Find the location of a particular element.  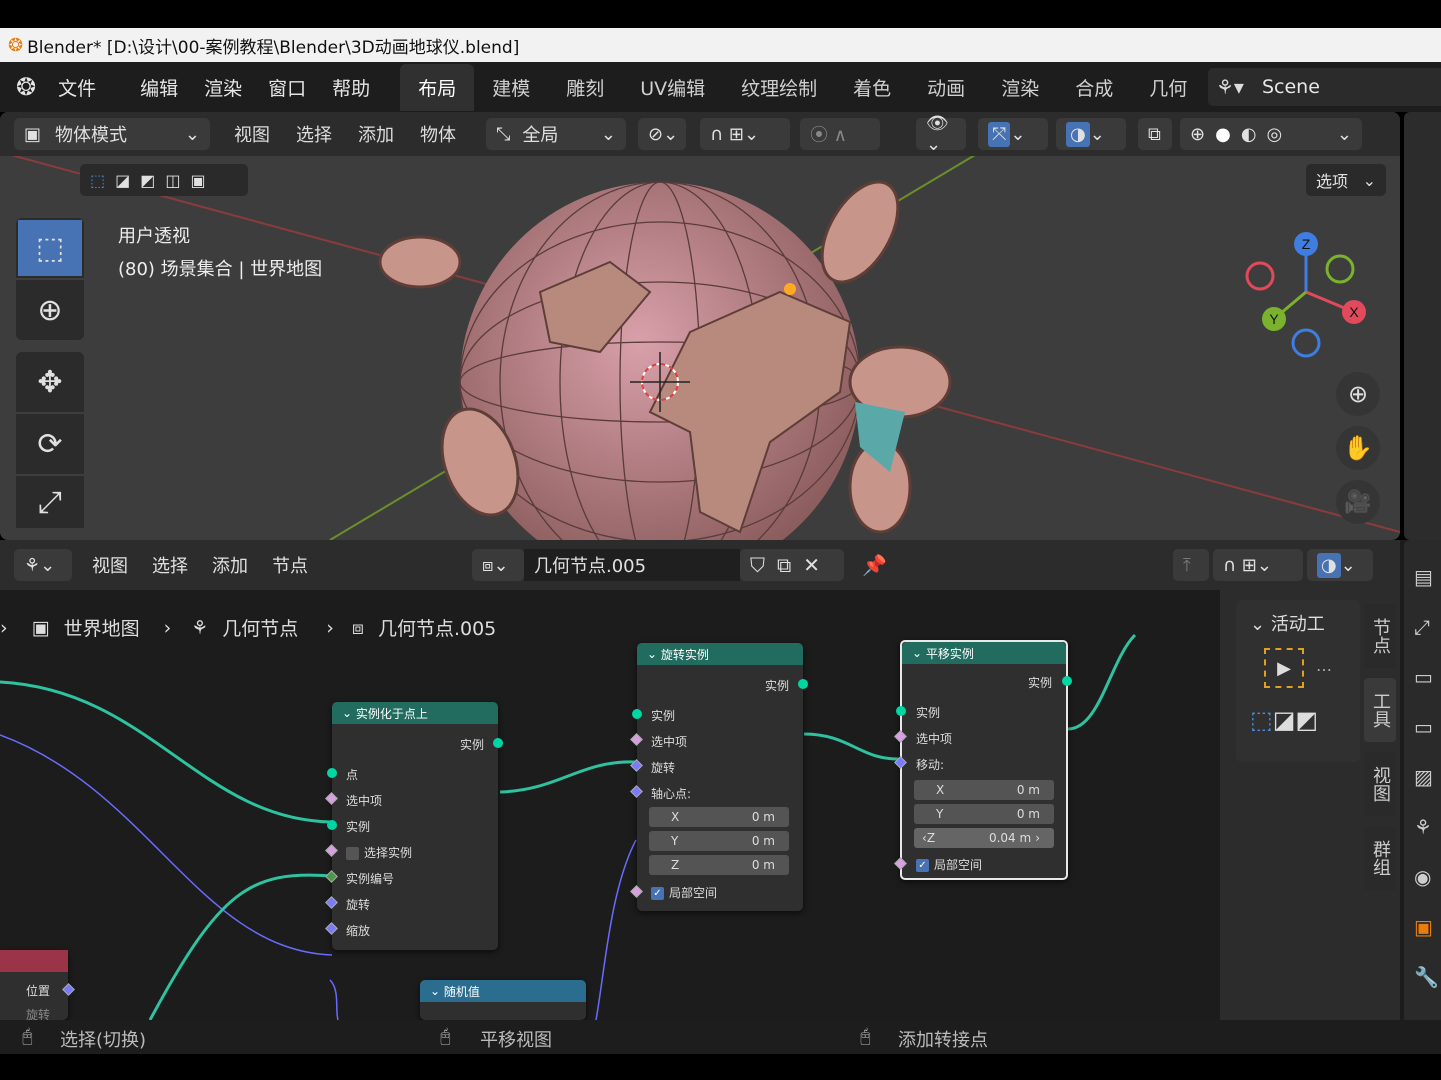

editor-type-selector: ⚘⌄ is located at coordinates (43, 565).